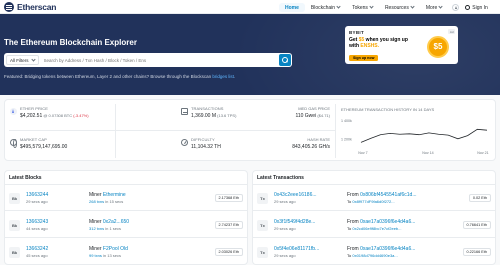 The image size is (500, 265). Describe the element at coordinates (399, 7) in the screenshot. I see `nav-resources: Resources` at that location.